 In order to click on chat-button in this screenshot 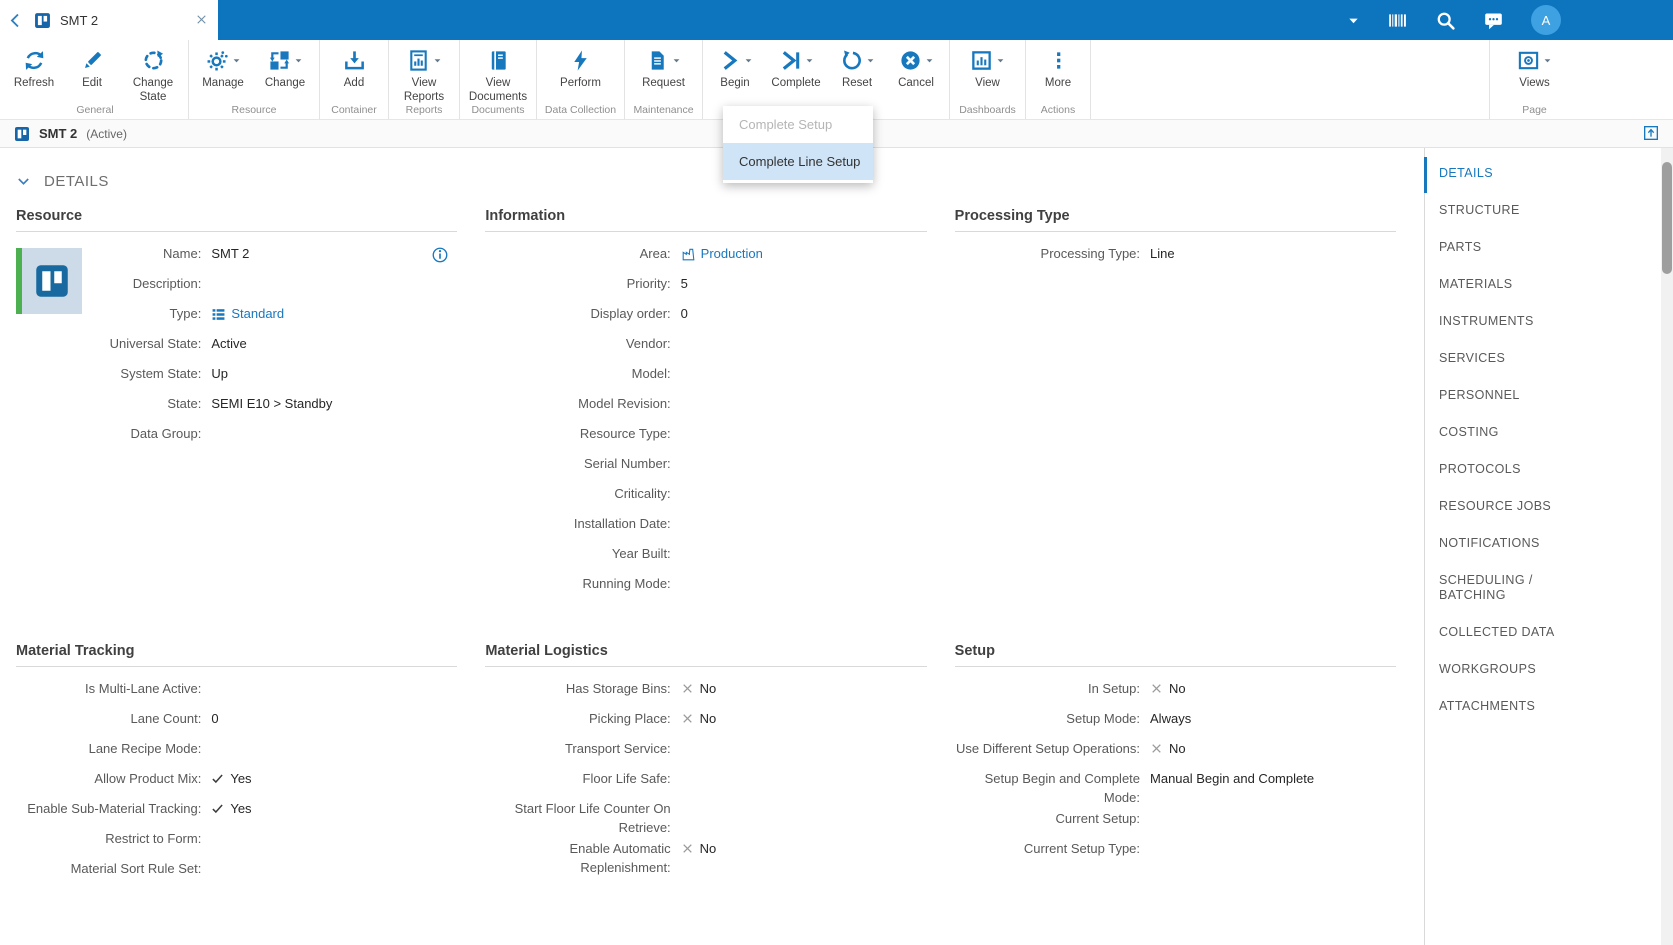, I will do `click(1493, 20)`.